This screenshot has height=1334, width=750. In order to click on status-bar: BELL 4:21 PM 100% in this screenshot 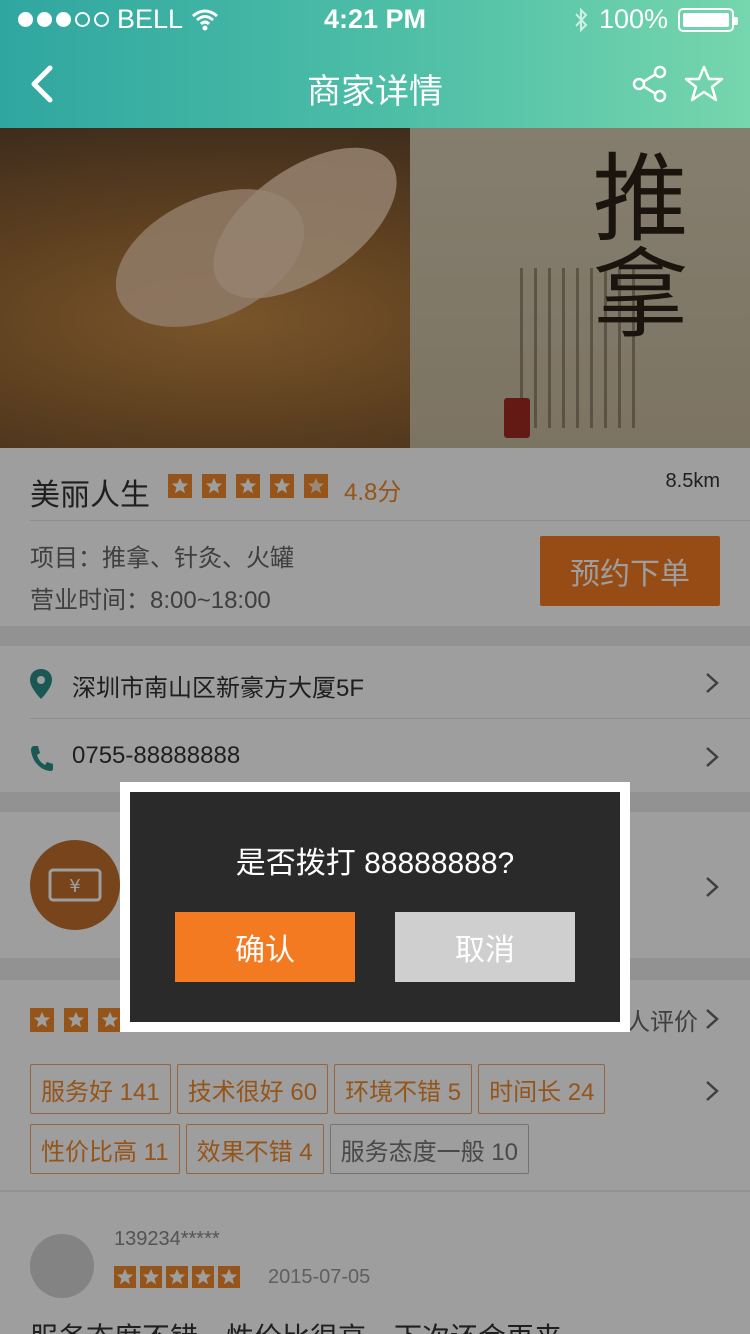, I will do `click(375, 20)`.